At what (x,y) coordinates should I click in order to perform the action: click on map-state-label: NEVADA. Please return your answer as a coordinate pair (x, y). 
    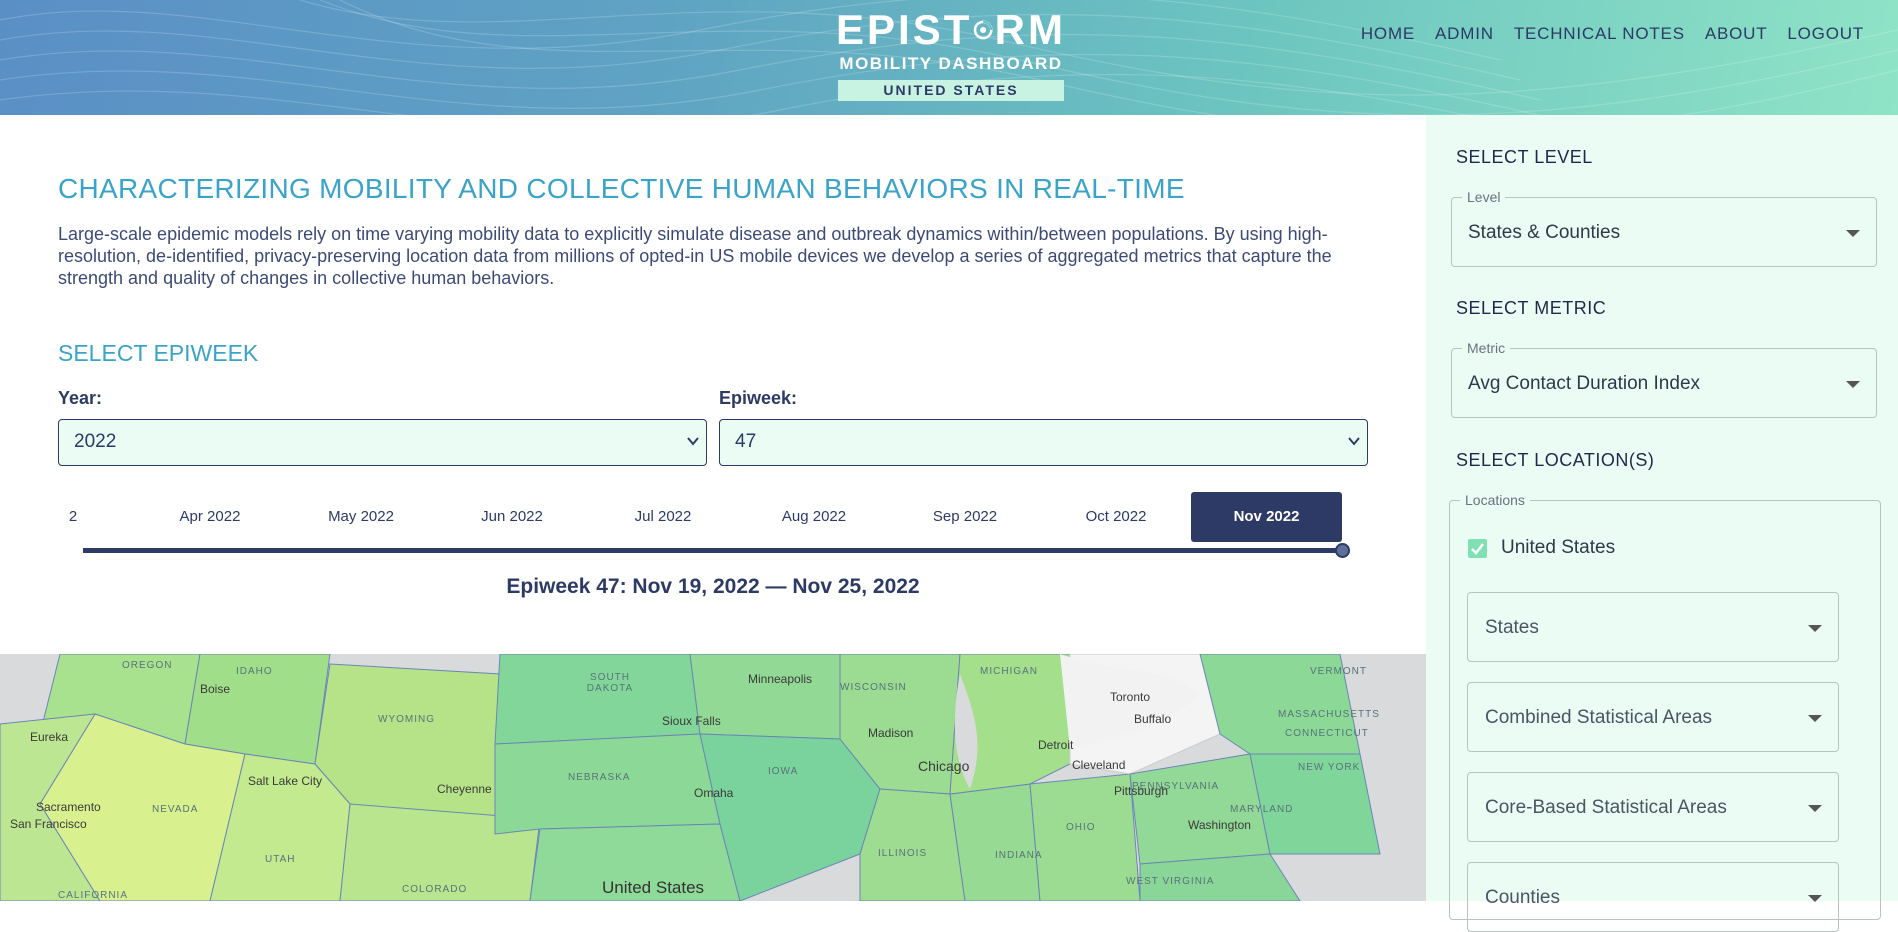
    Looking at the image, I should click on (175, 809).